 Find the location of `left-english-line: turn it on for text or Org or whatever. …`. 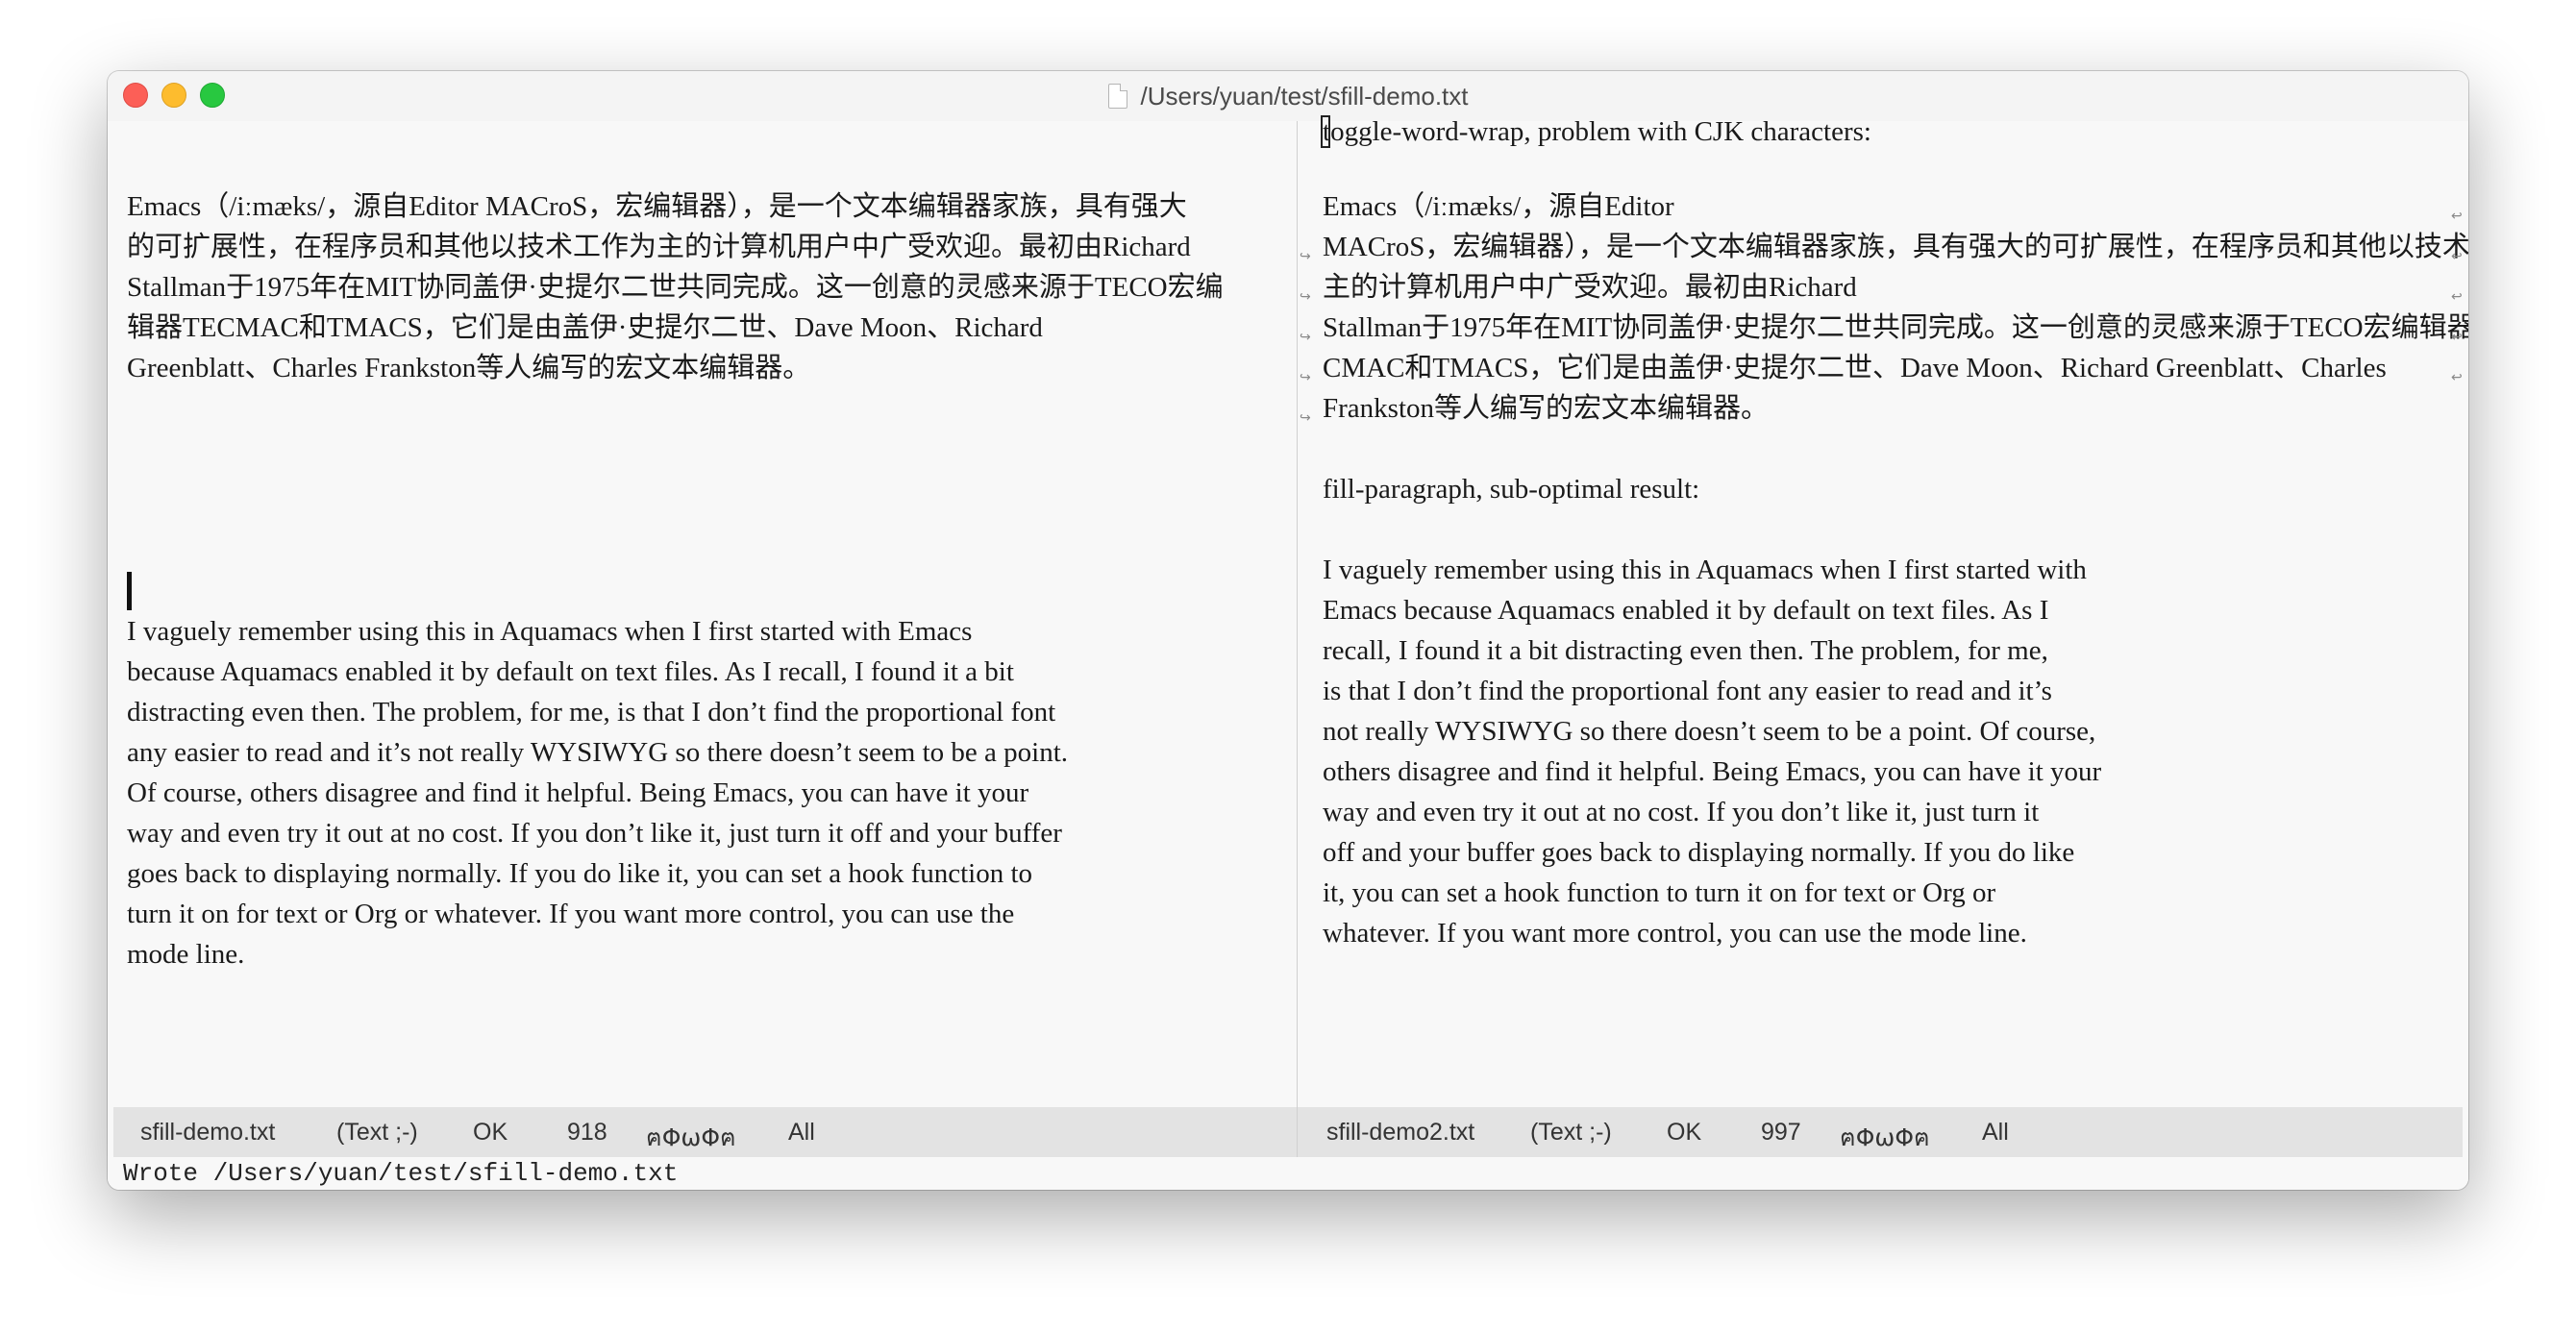

left-english-line: turn it on for text or Org or whatever. … is located at coordinates (571, 914).